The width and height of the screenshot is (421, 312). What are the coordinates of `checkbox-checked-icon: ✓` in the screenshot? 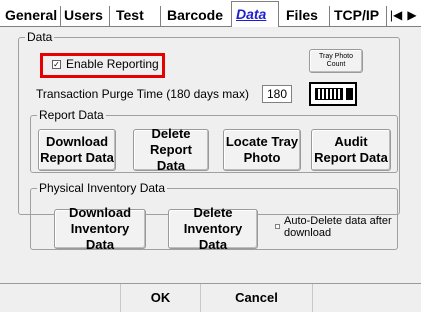 It's located at (56, 64).